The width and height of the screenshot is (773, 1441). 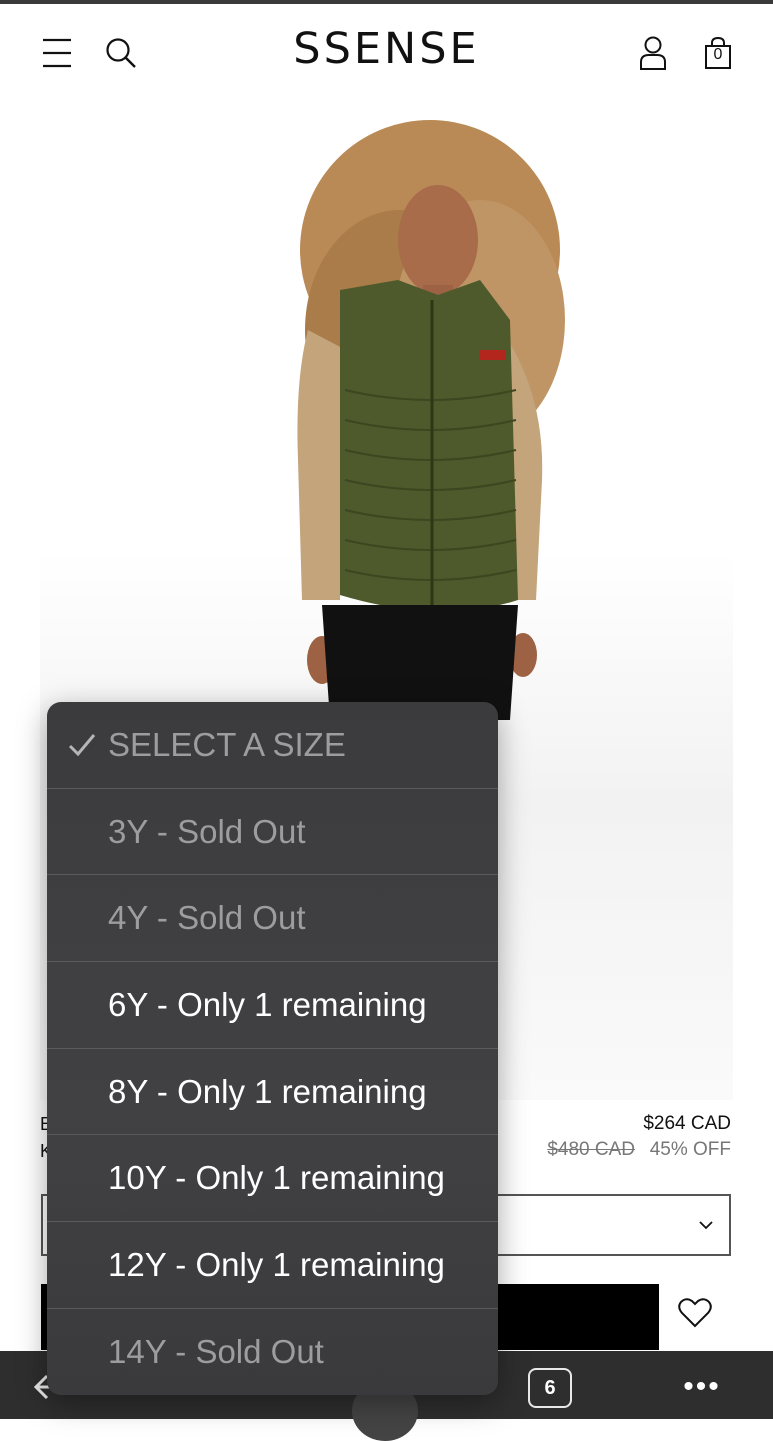 I want to click on original-price: $480 CAD, so click(x=591, y=1149).